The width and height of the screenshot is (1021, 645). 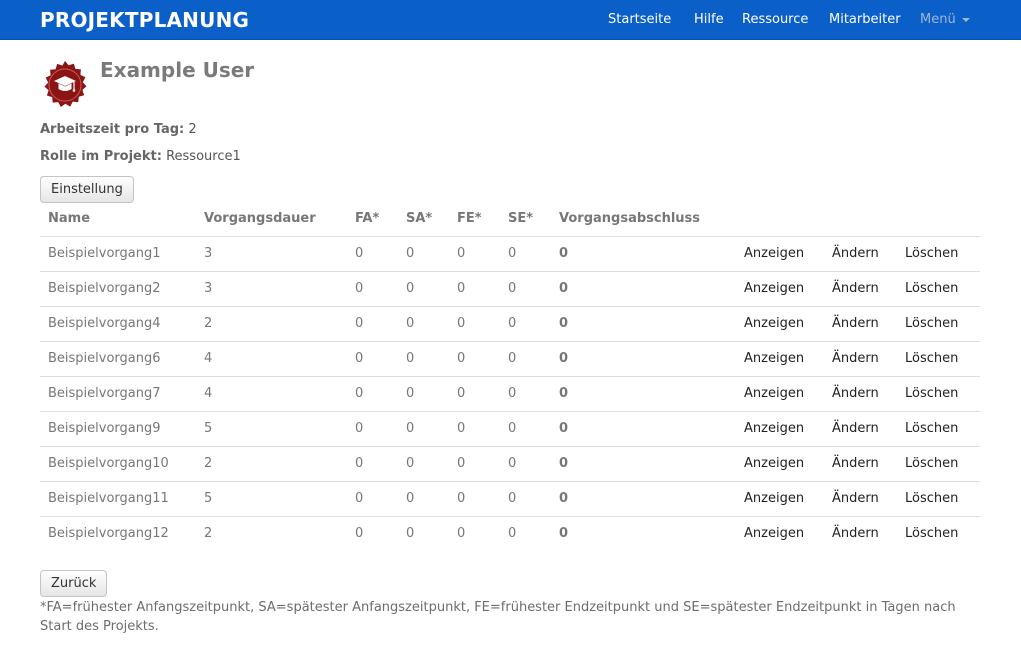 What do you see at coordinates (112, 129) in the screenshot?
I see `worktime-label: Arbeitszeit pro Tag:` at bounding box center [112, 129].